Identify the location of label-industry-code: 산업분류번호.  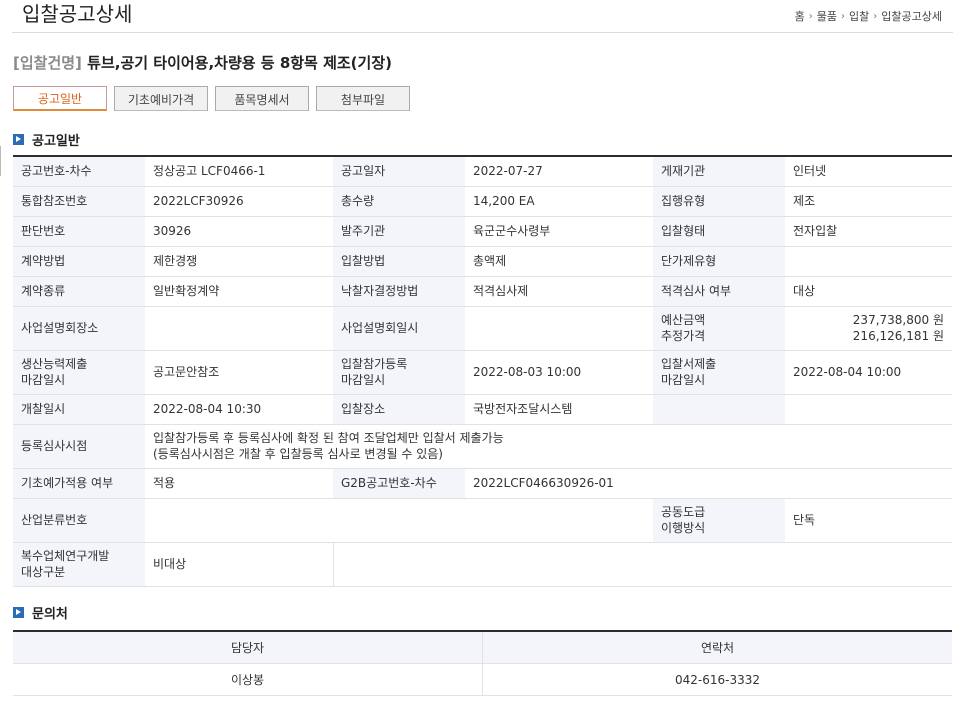
(79, 520).